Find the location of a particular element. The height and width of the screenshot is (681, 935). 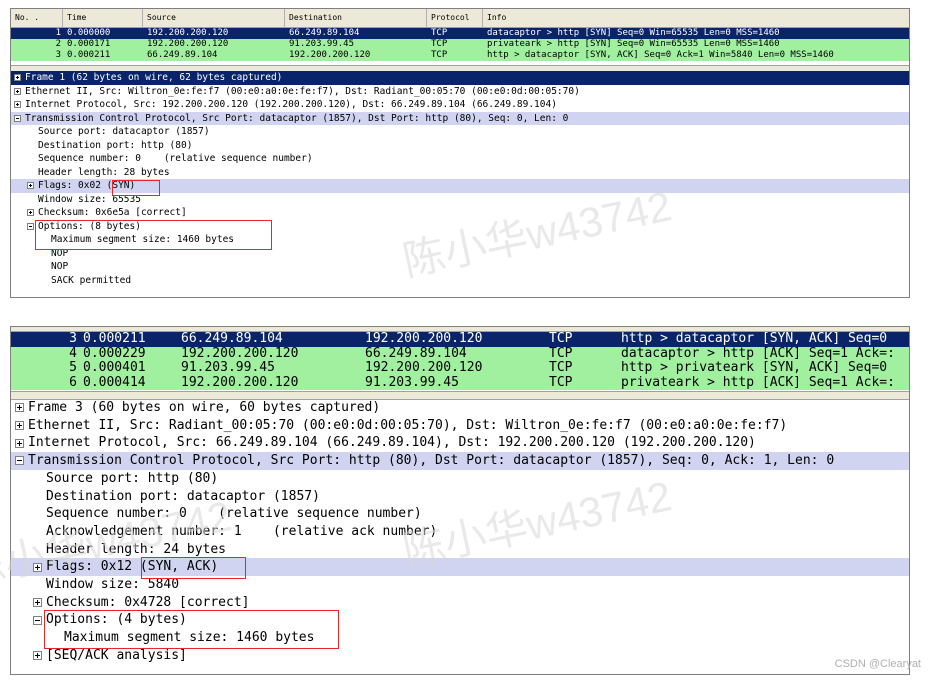

detail-field: Header length: 28 bytes is located at coordinates (460, 173).